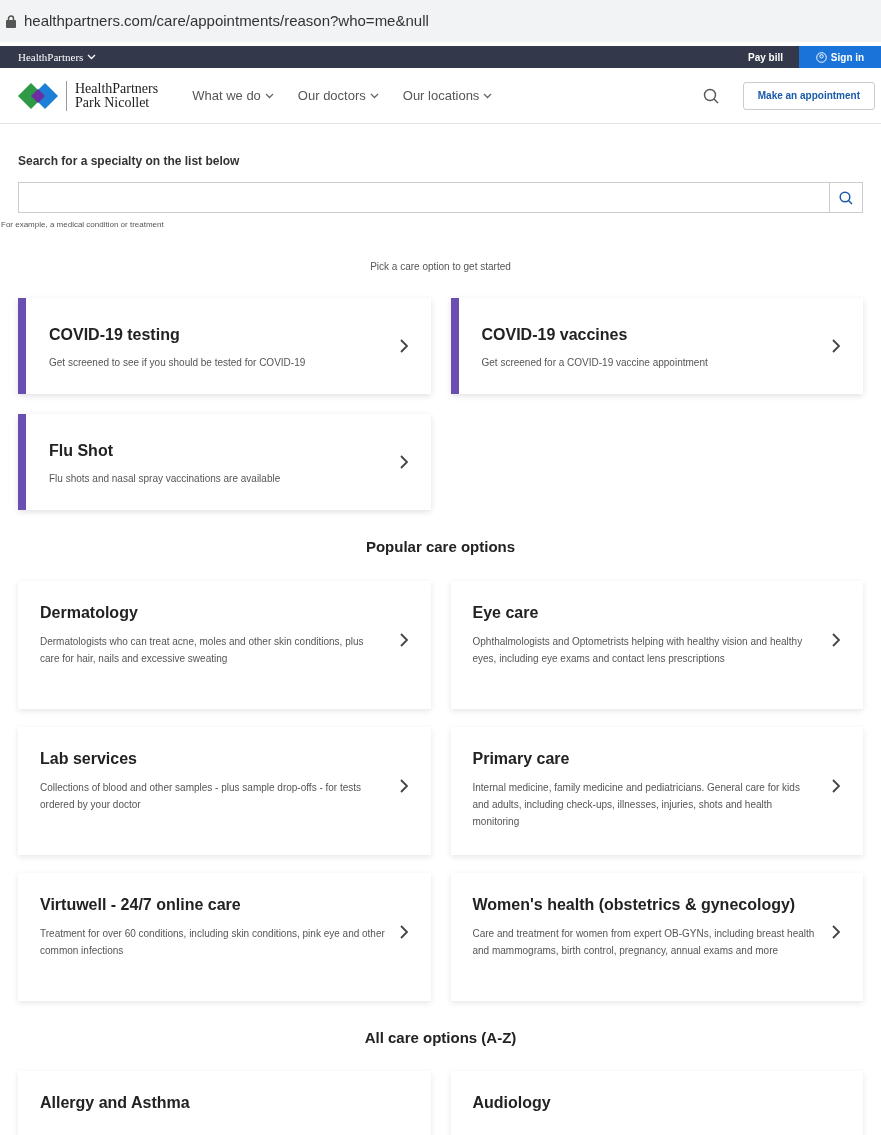 The width and height of the screenshot is (881, 1135). Describe the element at coordinates (338, 95) in the screenshot. I see `nav-menu-item: Our doctors` at that location.